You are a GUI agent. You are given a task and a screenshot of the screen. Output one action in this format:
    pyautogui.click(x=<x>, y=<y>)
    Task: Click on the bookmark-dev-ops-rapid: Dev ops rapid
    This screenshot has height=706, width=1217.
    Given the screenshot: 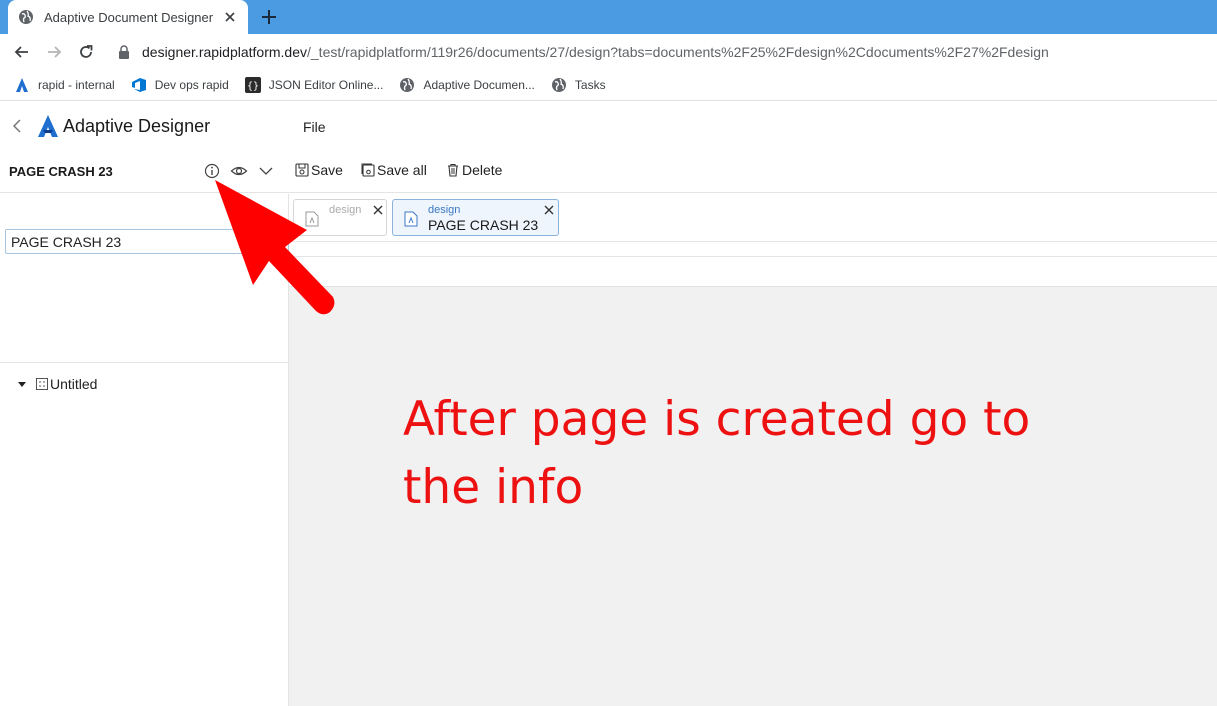 What is the action you would take?
    pyautogui.click(x=180, y=85)
    